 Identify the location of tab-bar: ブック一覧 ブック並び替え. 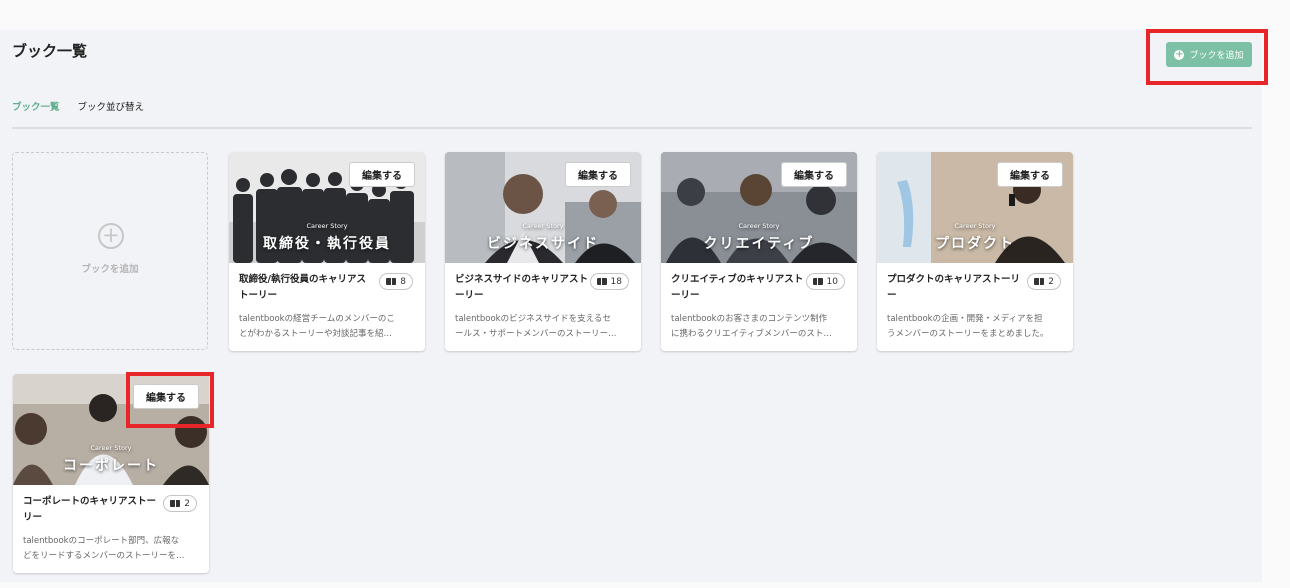
(78, 106).